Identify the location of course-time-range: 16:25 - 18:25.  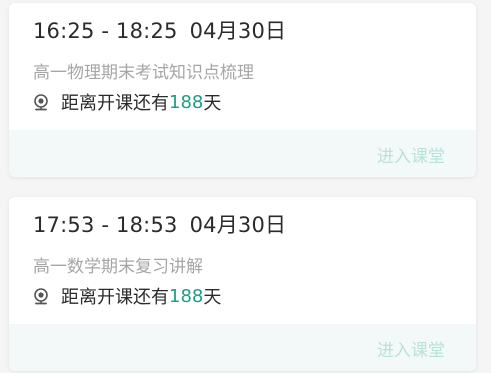
(105, 31).